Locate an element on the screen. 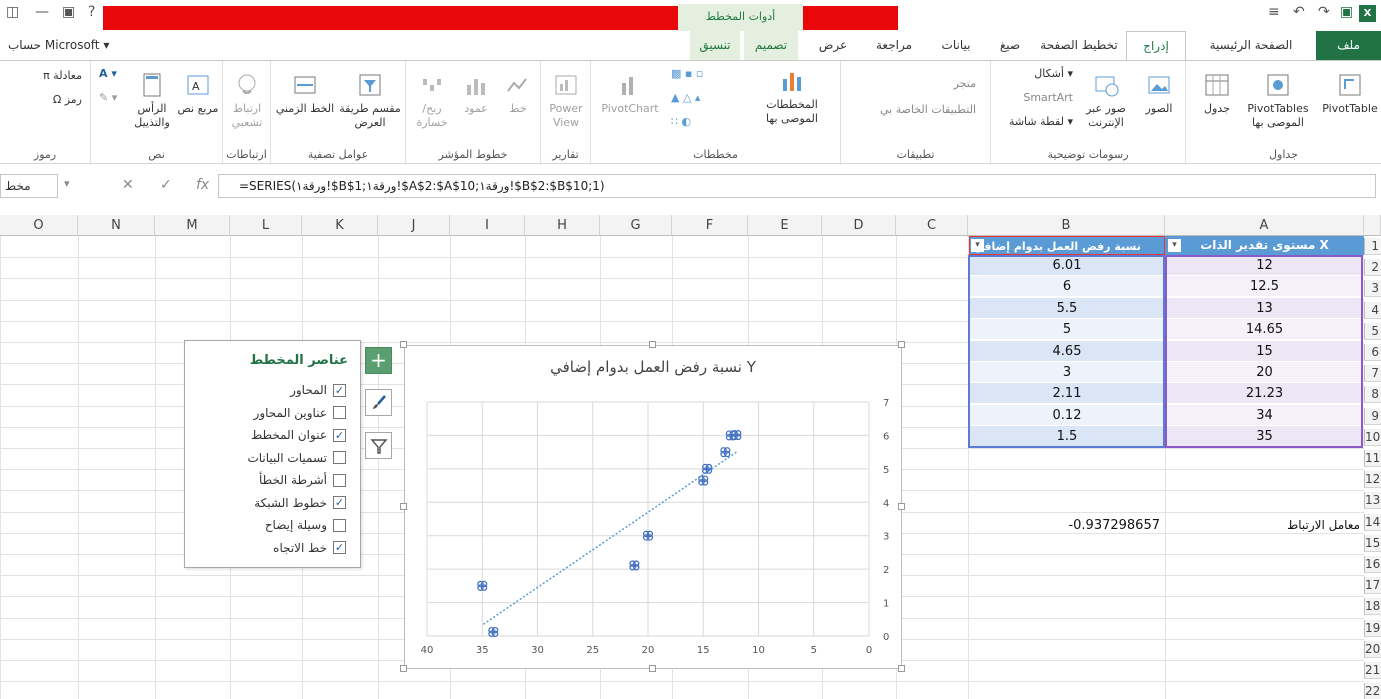 This screenshot has width=1381, height=699. tab-view: عرض is located at coordinates (833, 46).